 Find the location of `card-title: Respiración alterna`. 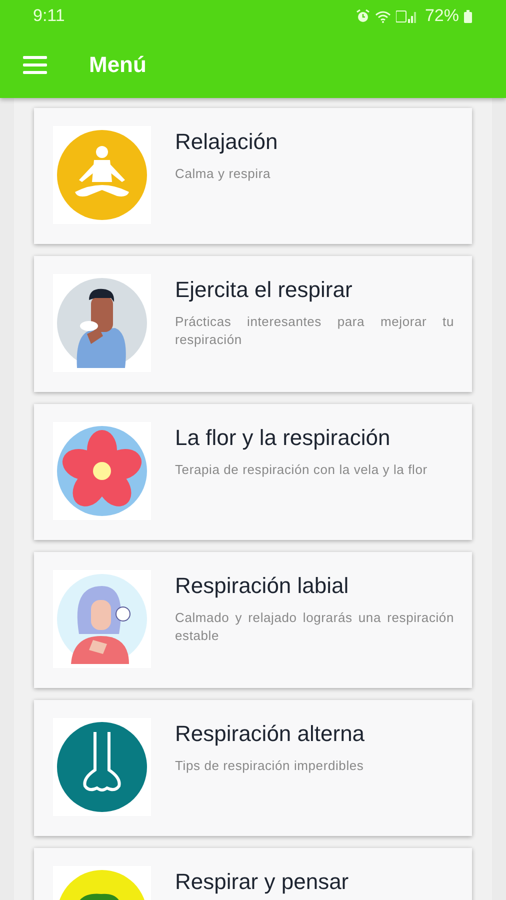

card-title: Respiración alterna is located at coordinates (270, 734).